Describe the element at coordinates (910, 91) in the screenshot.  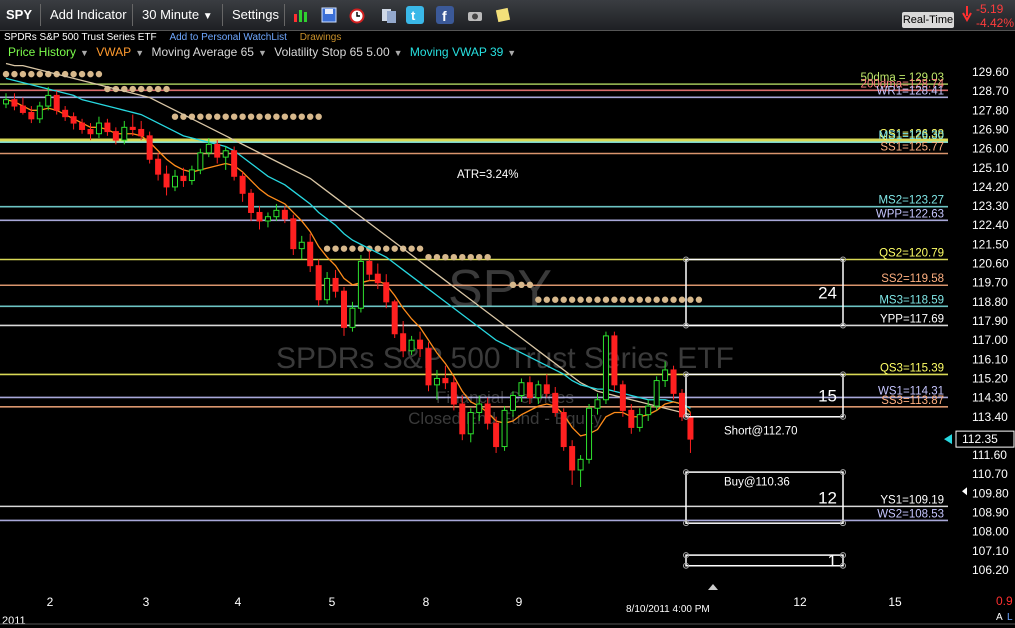
I see `level-label: WR1=128.41` at that location.